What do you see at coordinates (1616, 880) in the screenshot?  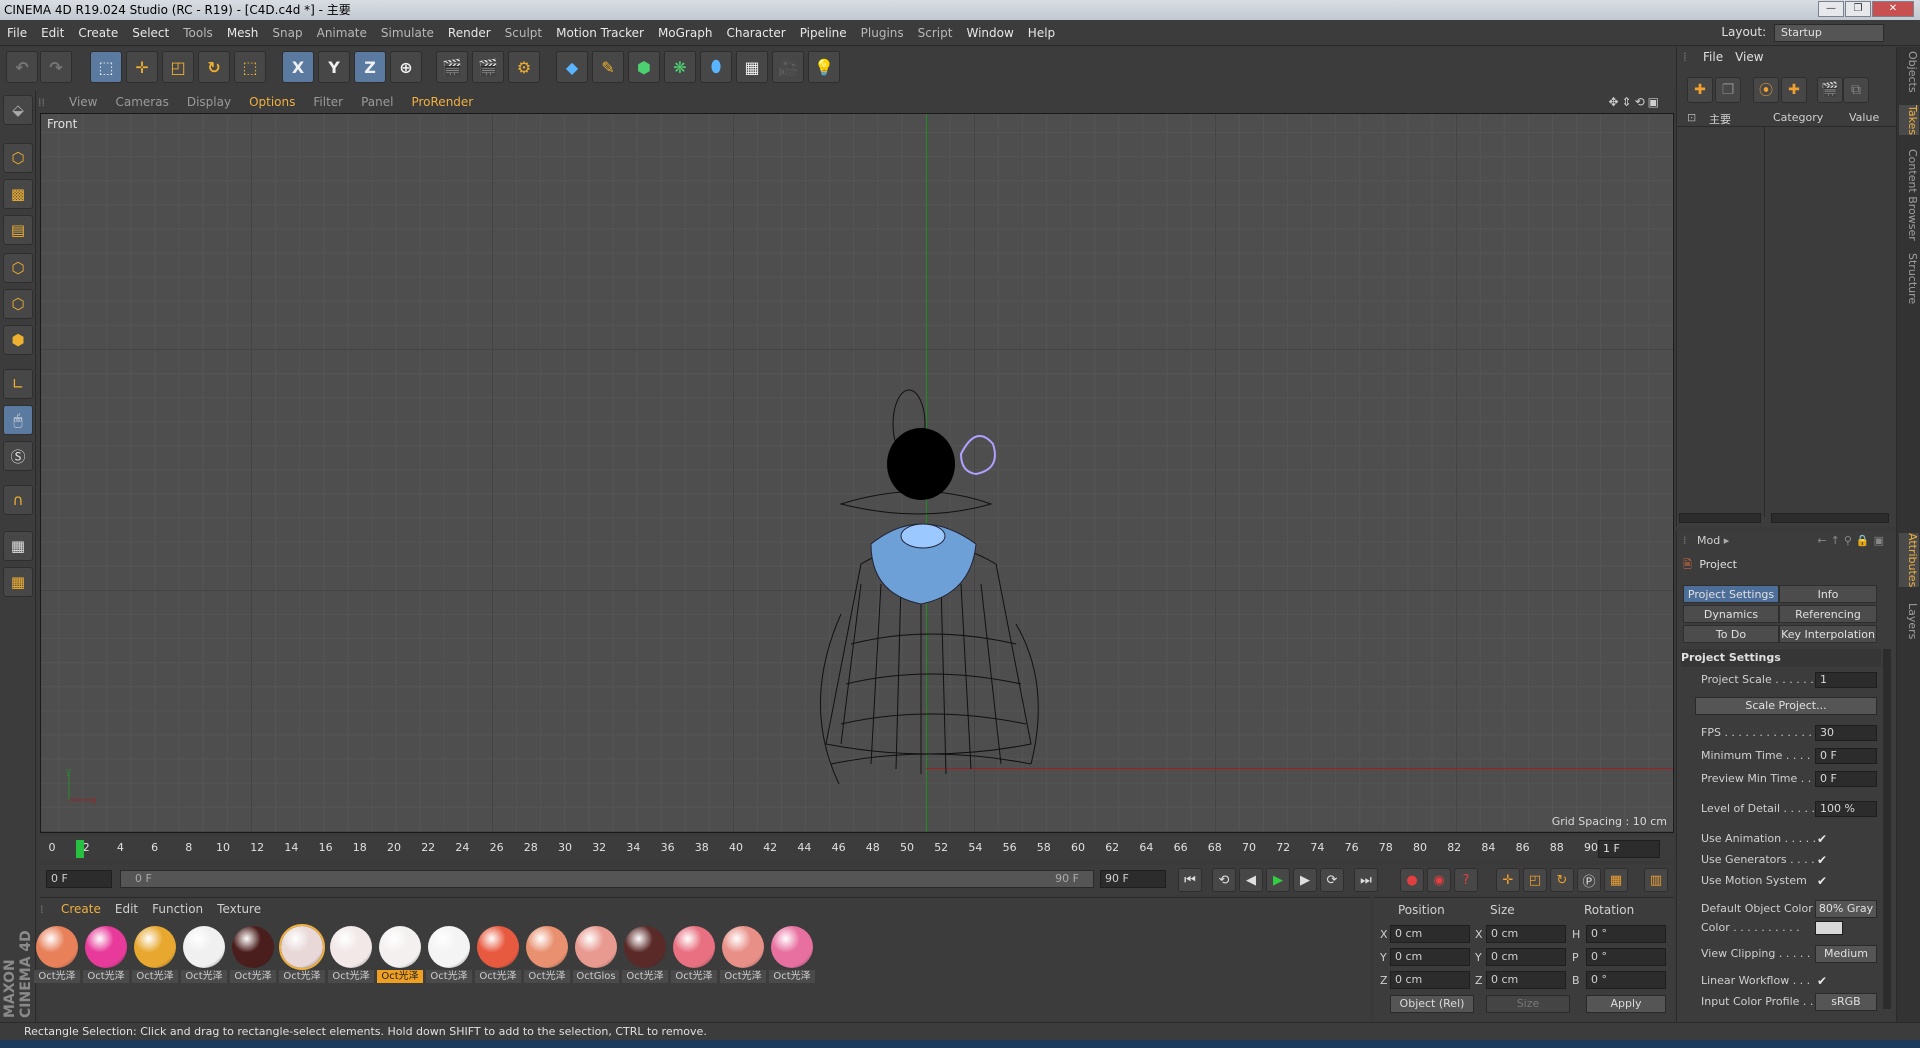 I see `key-pla-icon: ▦` at bounding box center [1616, 880].